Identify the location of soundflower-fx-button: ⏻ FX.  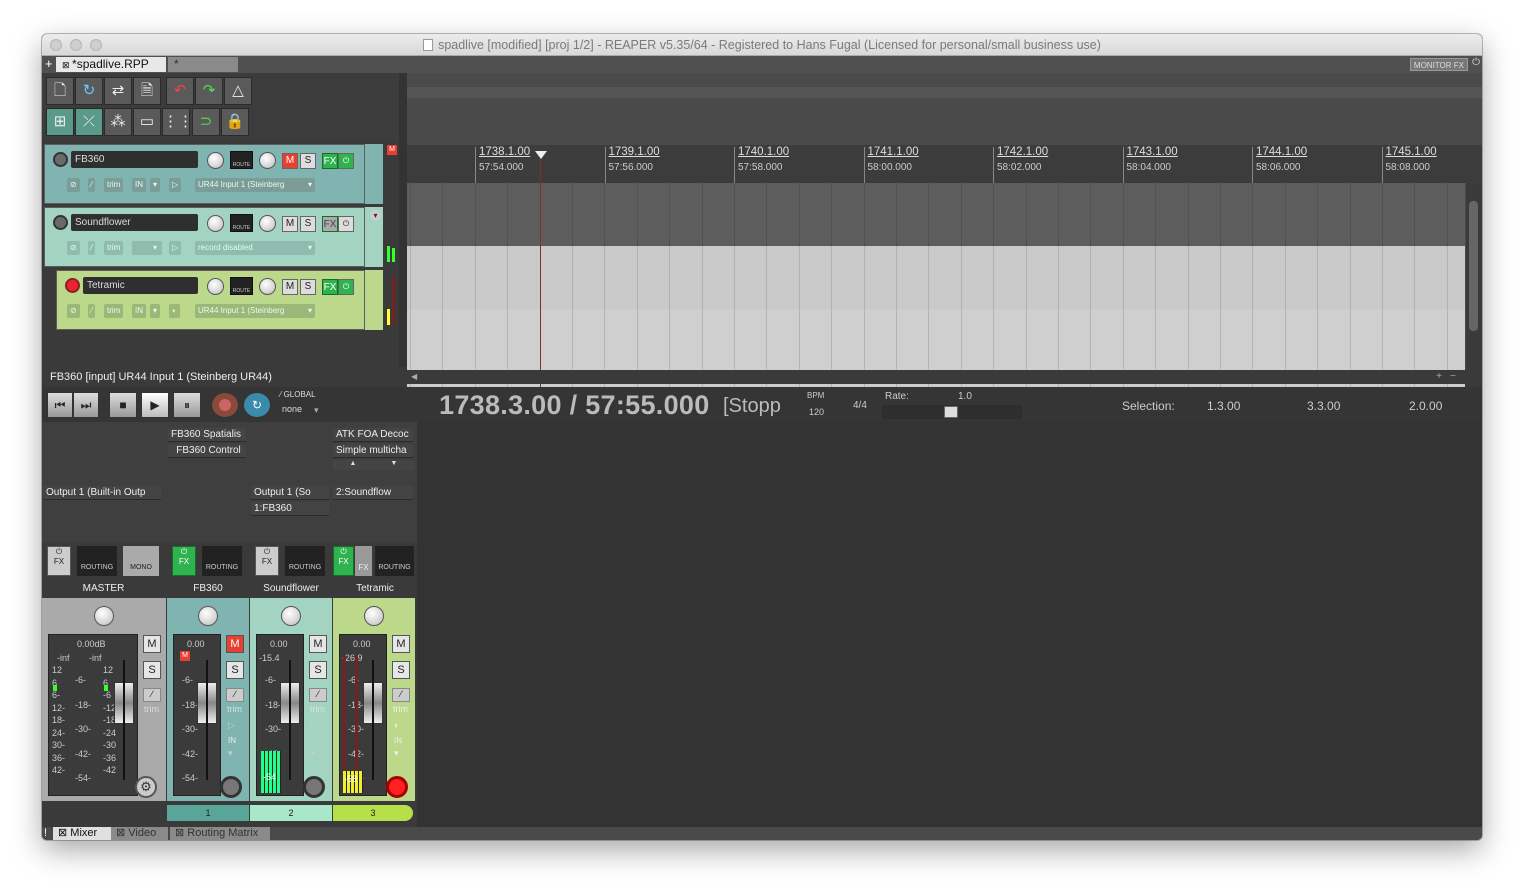
(267, 561).